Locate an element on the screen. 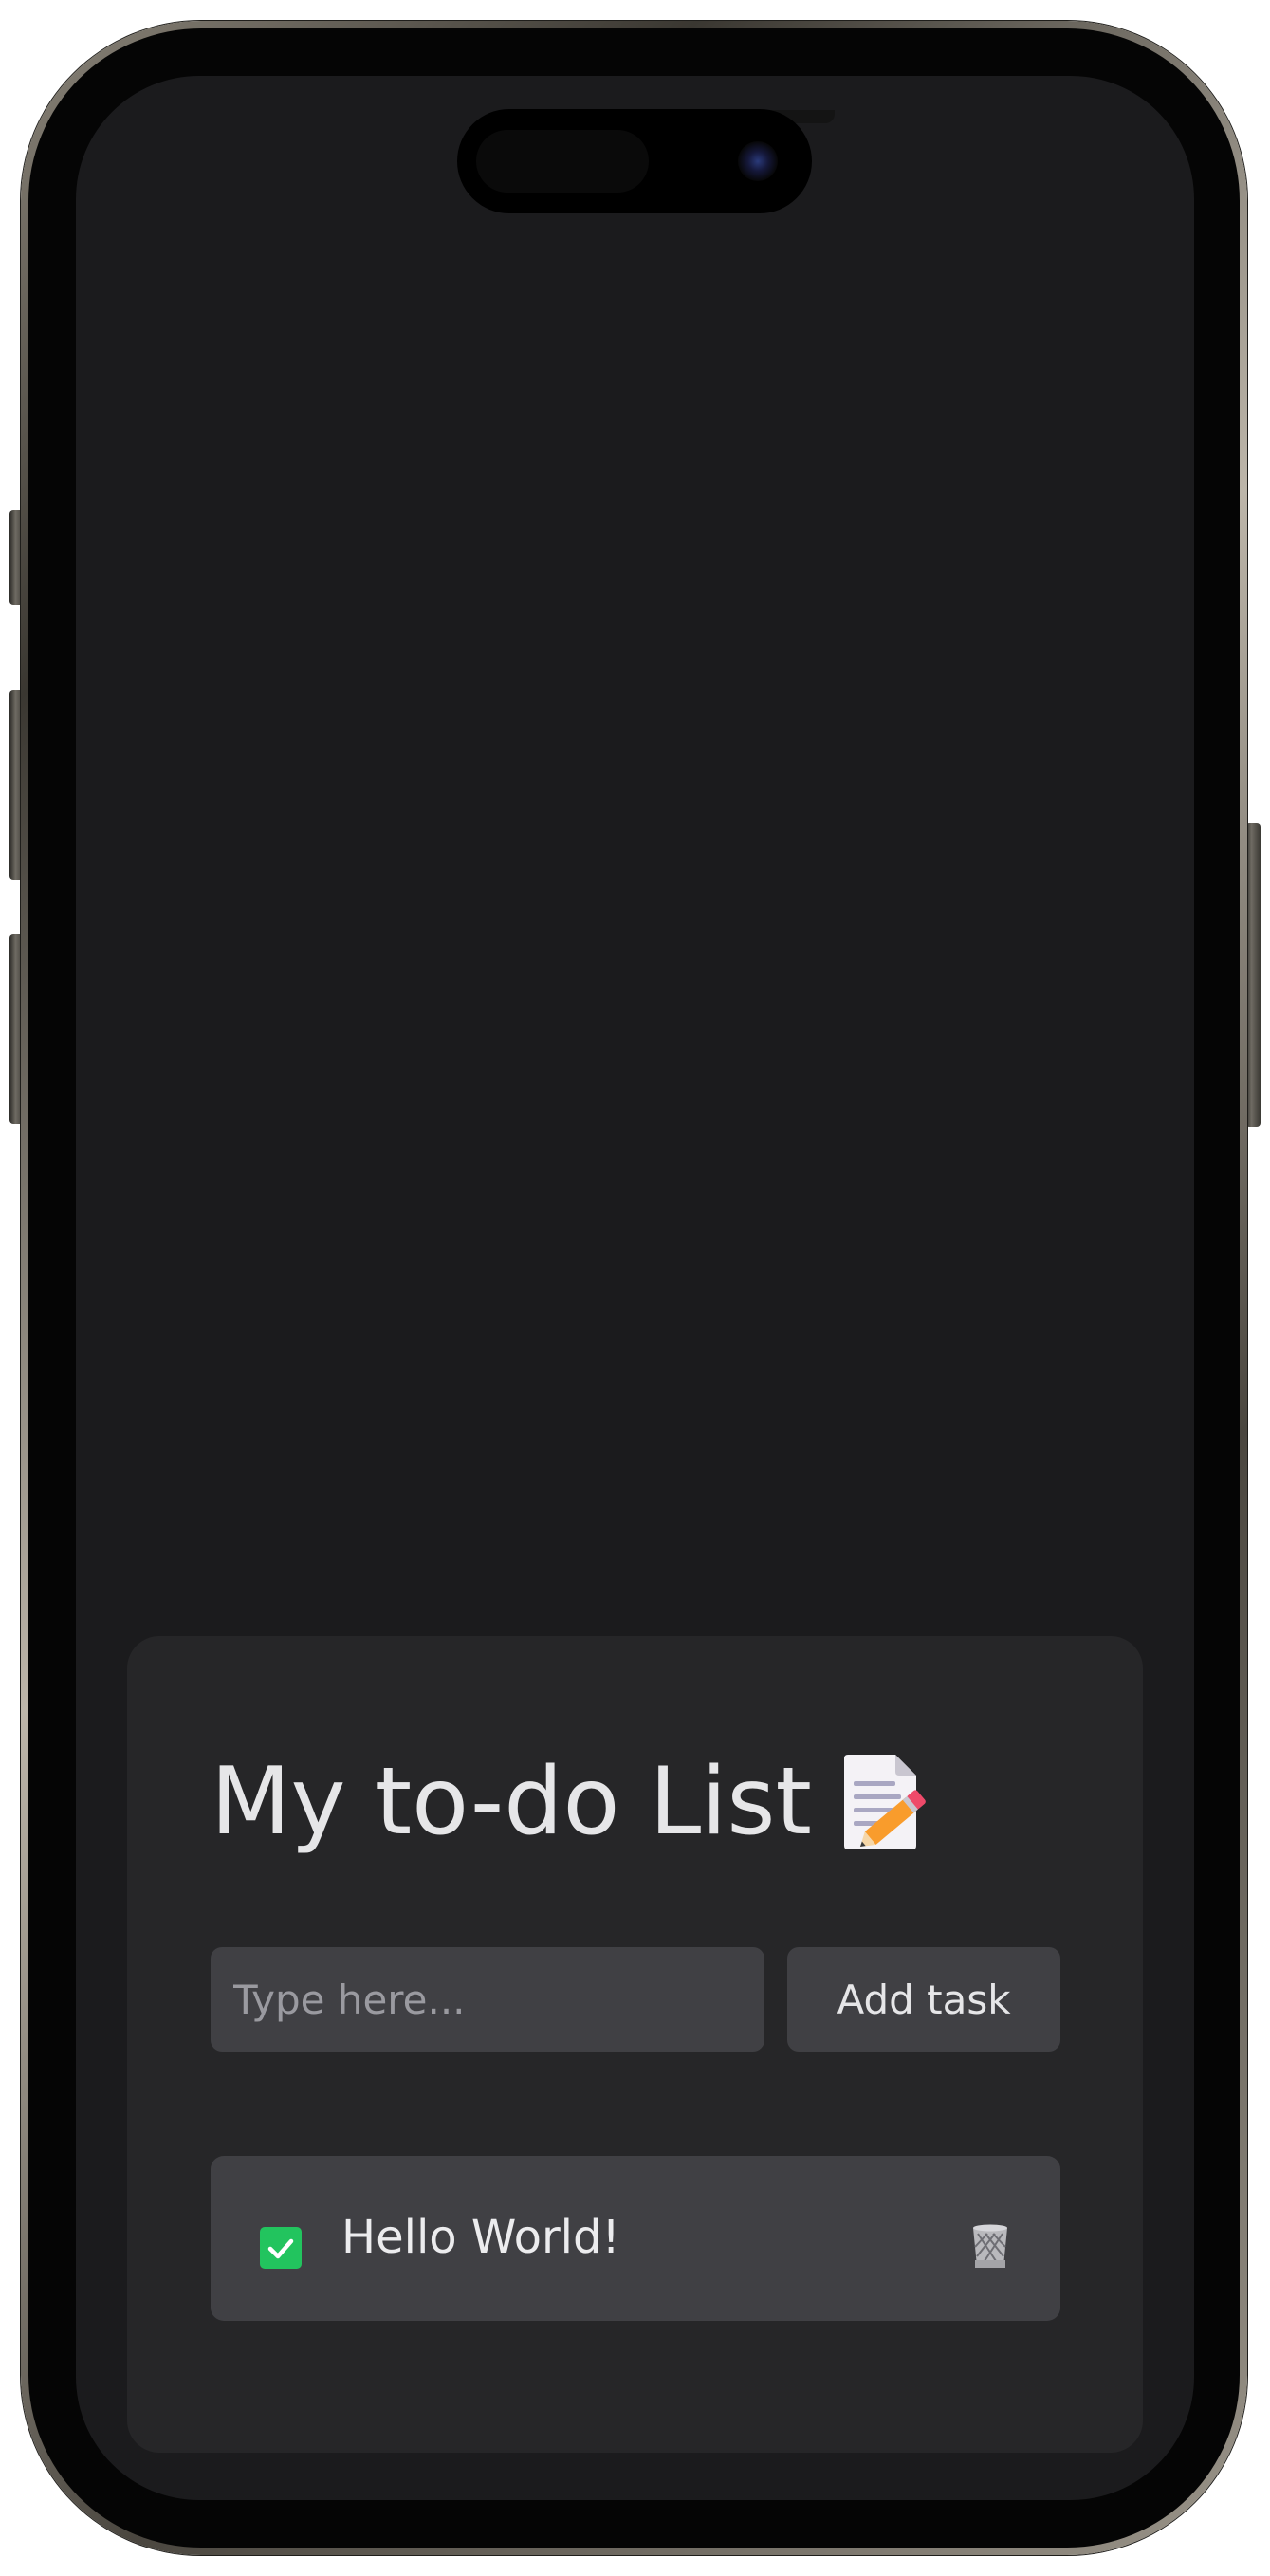 Image resolution: width=1270 pixels, height=2576 pixels. power-button is located at coordinates (1253, 975).